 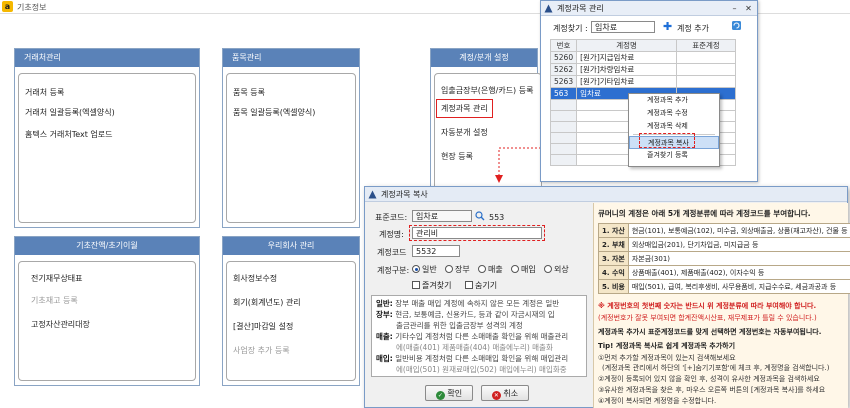 What do you see at coordinates (724, 244) in the screenshot?
I see `category-row: 2. 부채 외상매입금(201), 단기차입금, 미지급금 등` at bounding box center [724, 244].